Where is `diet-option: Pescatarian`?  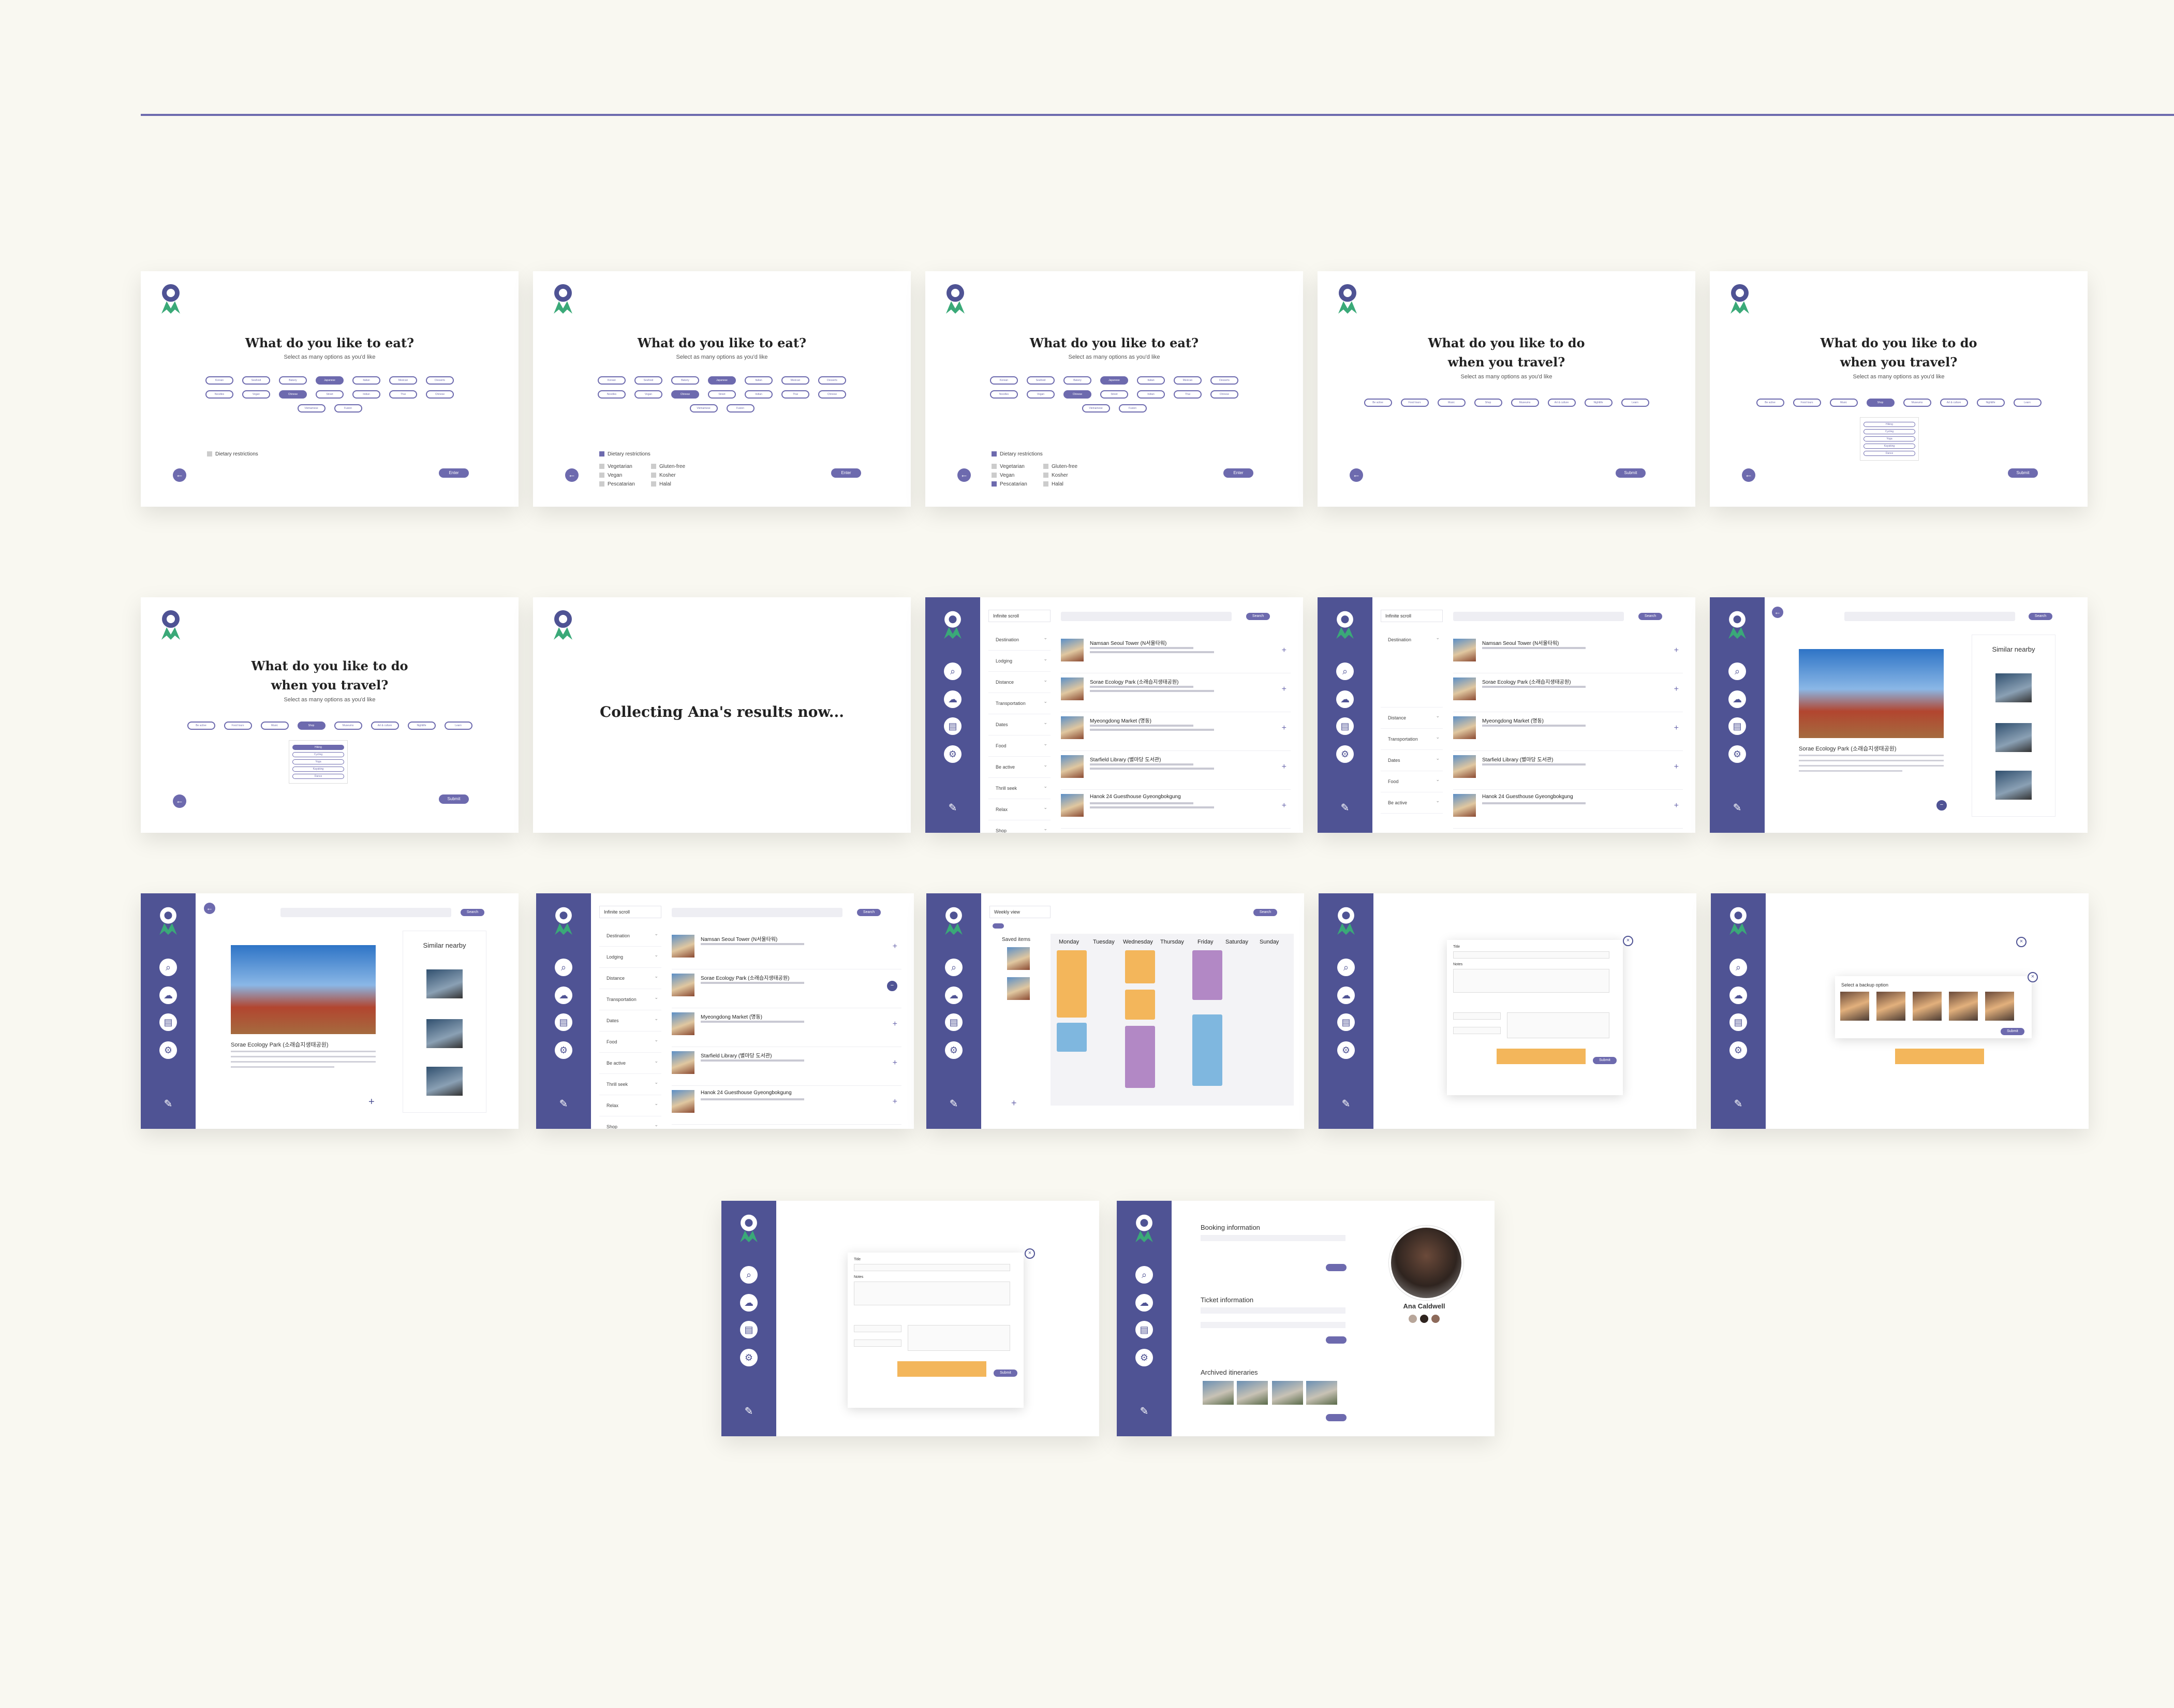 diet-option: Pescatarian is located at coordinates (1017, 484).